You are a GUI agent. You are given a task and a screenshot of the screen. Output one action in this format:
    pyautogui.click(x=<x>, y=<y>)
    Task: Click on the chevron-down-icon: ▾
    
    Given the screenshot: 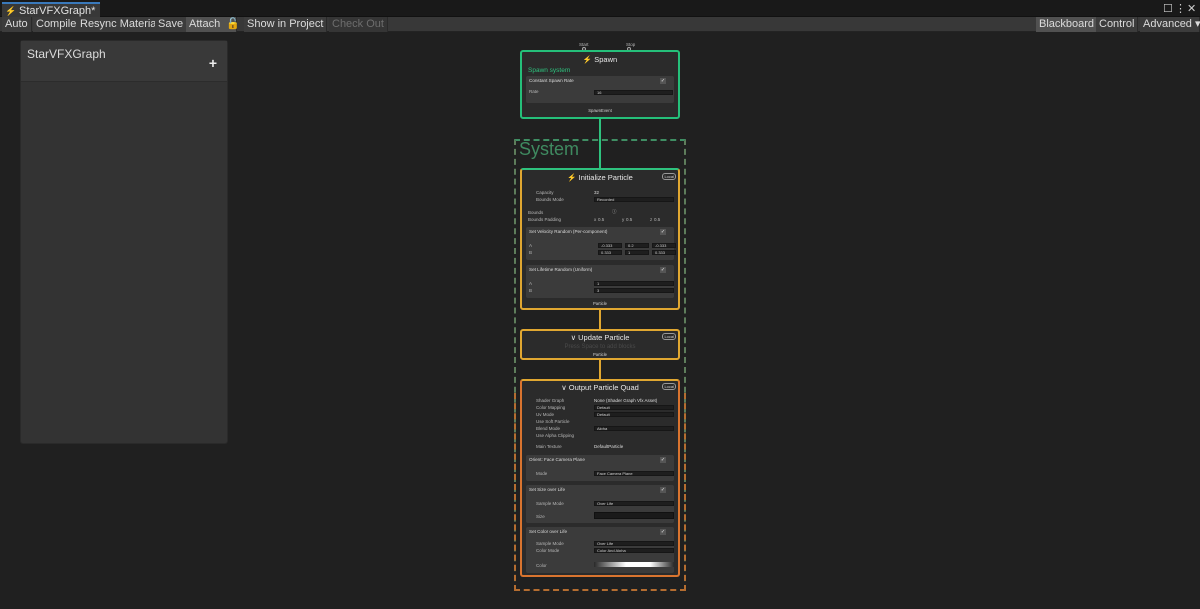 What is the action you would take?
    pyautogui.click(x=1197, y=24)
    